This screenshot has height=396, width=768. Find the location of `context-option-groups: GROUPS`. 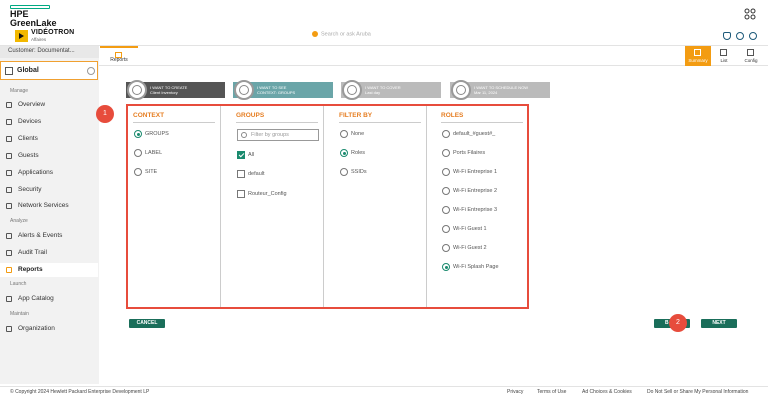

context-option-groups: GROUPS is located at coordinates (151, 134).